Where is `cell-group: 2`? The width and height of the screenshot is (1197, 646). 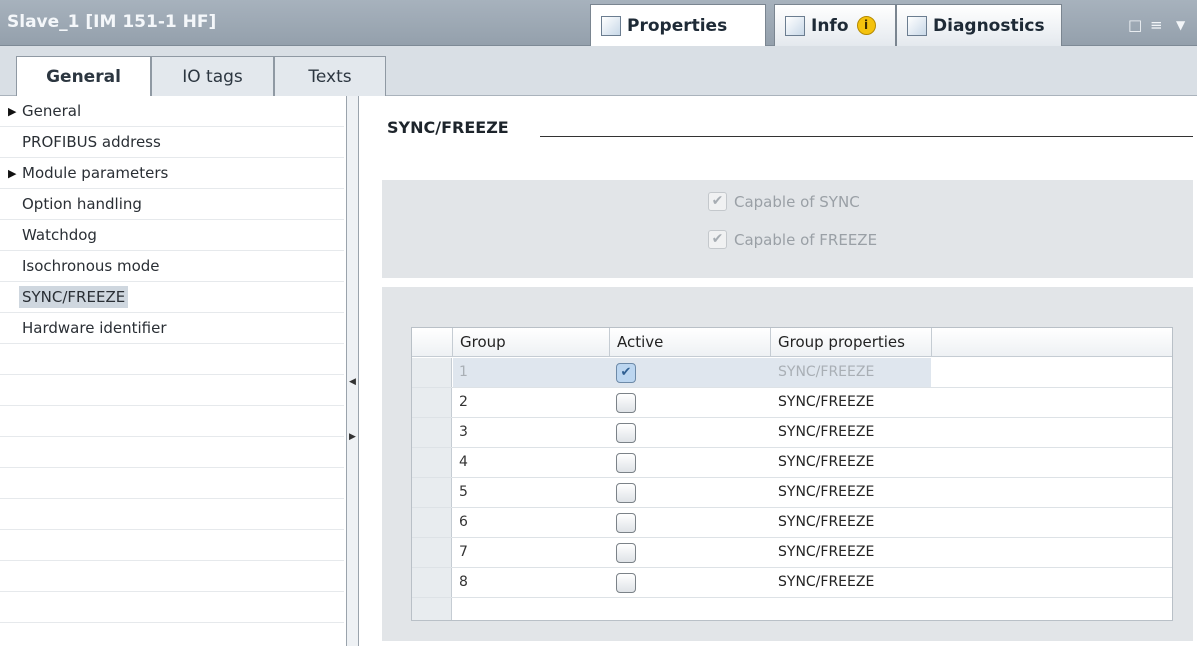
cell-group: 2 is located at coordinates (463, 402).